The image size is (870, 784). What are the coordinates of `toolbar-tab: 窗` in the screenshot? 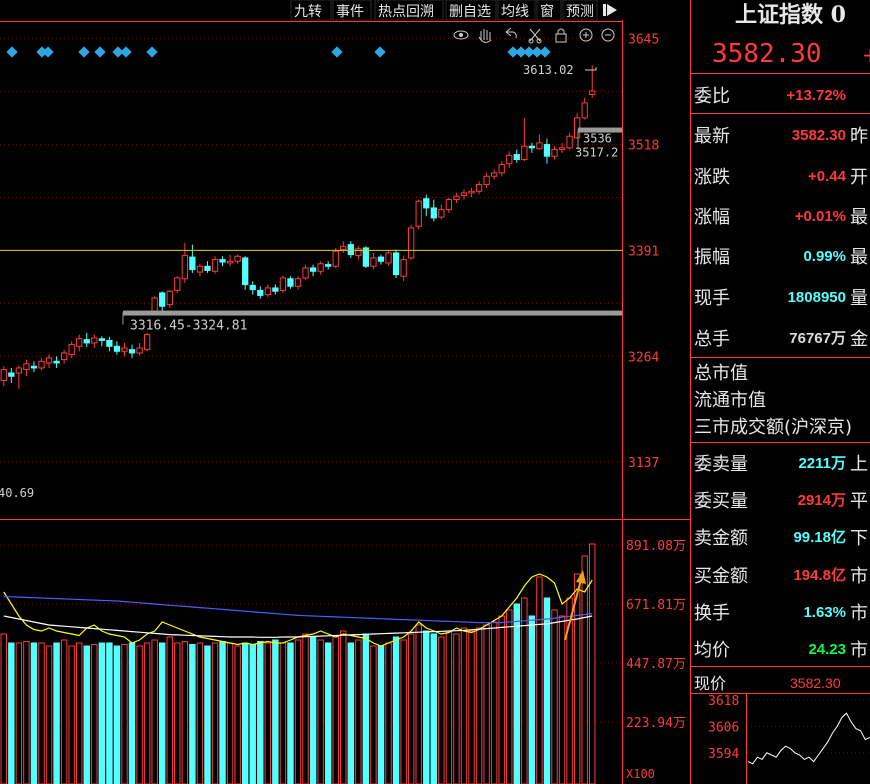 It's located at (549, 10).